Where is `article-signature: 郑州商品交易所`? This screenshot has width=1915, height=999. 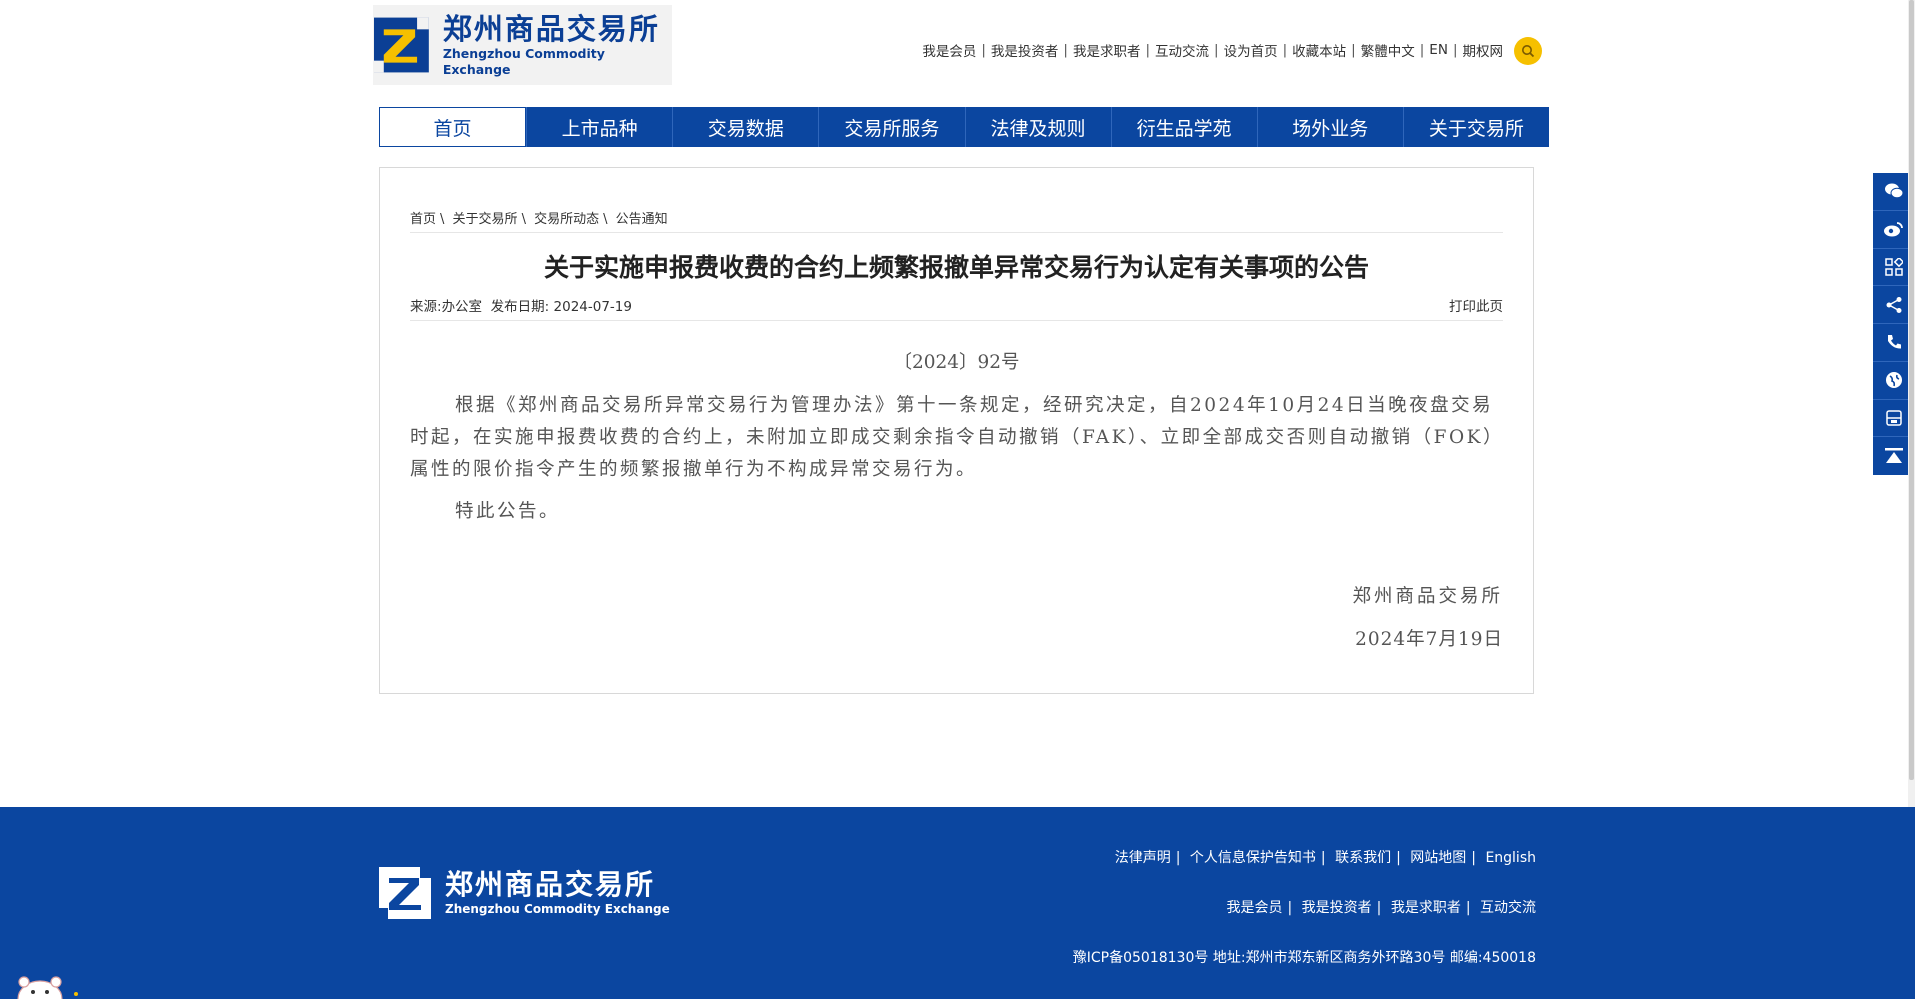
article-signature: 郑州商品交易所 is located at coordinates (1427, 596).